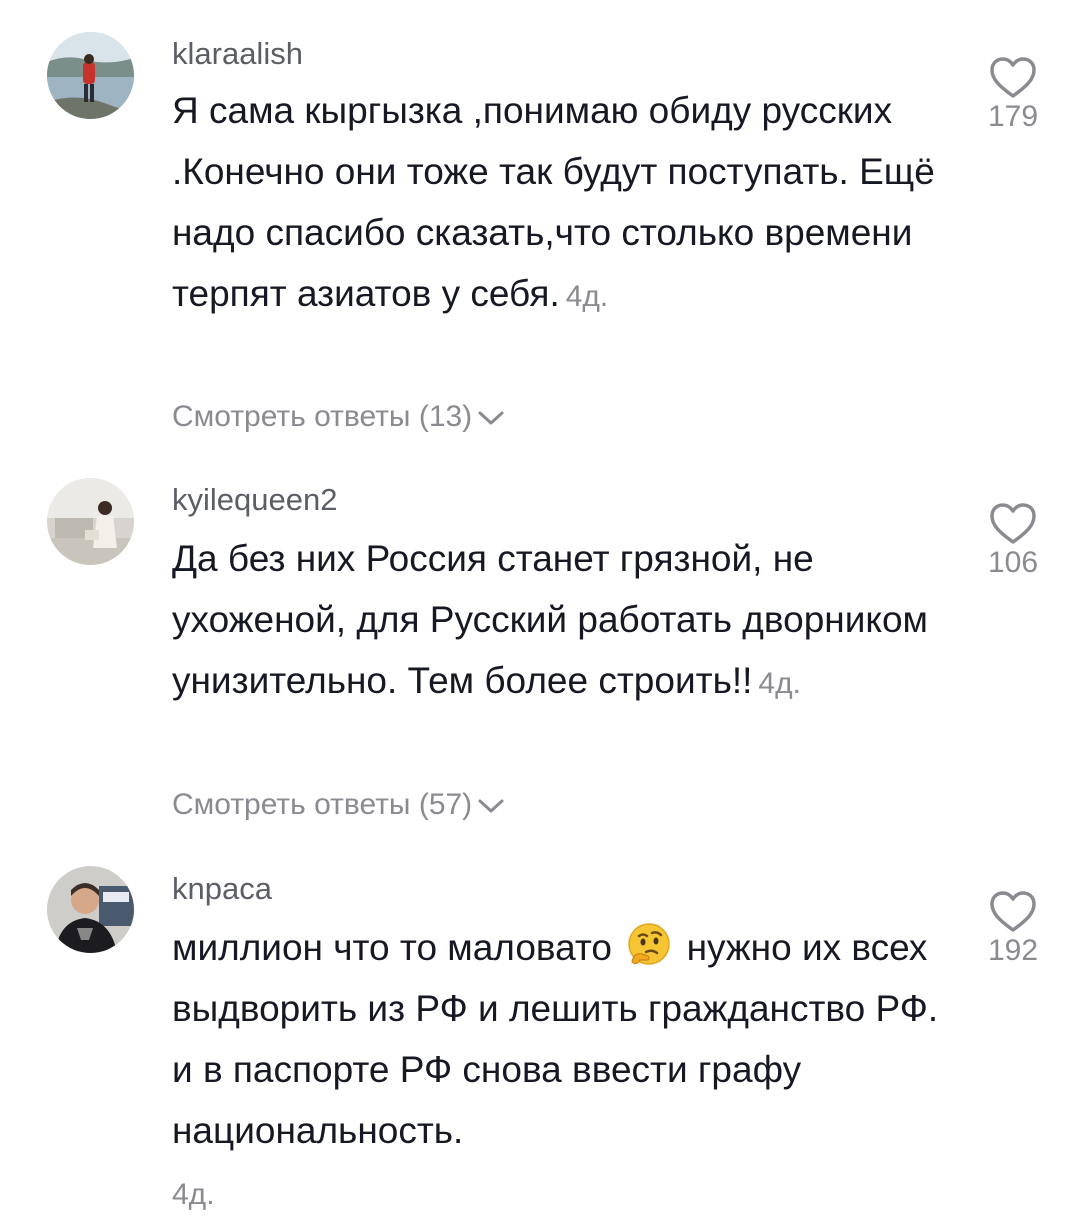  I want to click on thinking-face-icon, so click(649, 945).